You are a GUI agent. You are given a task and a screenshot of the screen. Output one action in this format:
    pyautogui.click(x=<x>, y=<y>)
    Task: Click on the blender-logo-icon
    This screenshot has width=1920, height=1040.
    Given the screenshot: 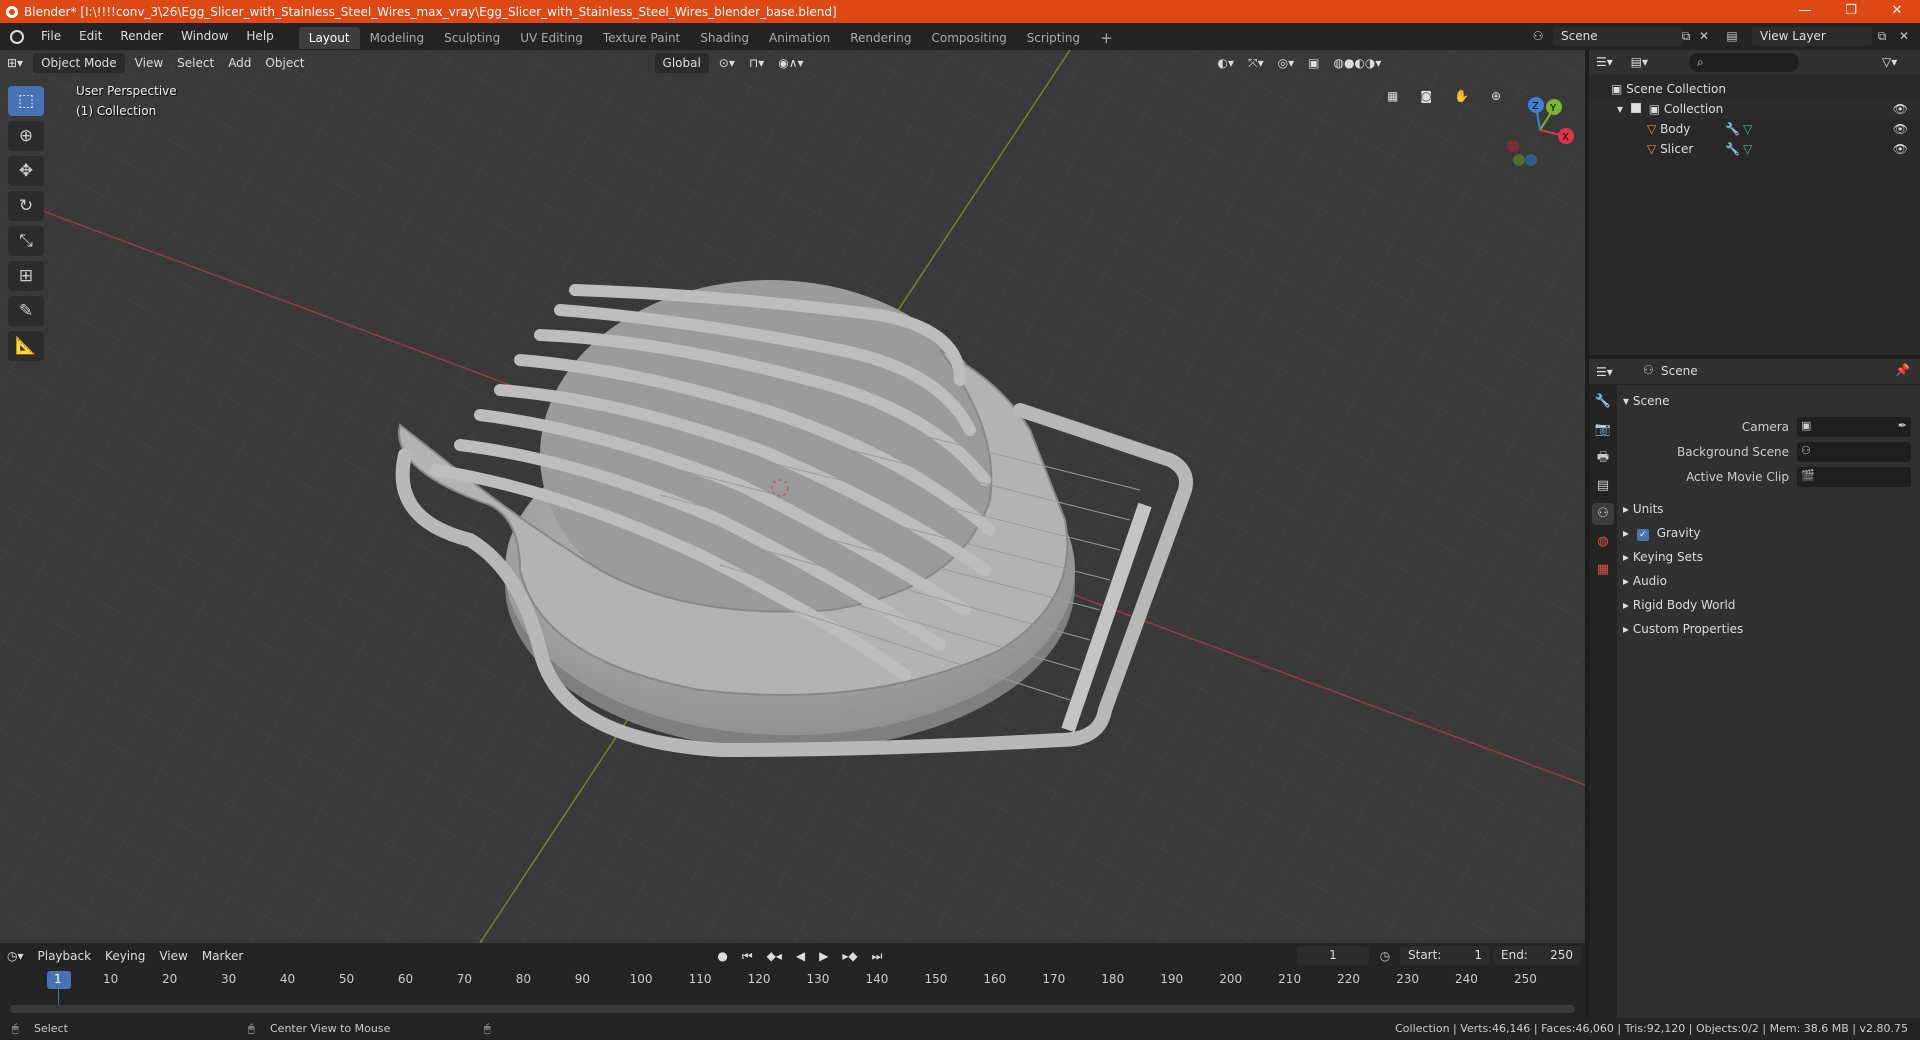 What is the action you would take?
    pyautogui.click(x=17, y=36)
    